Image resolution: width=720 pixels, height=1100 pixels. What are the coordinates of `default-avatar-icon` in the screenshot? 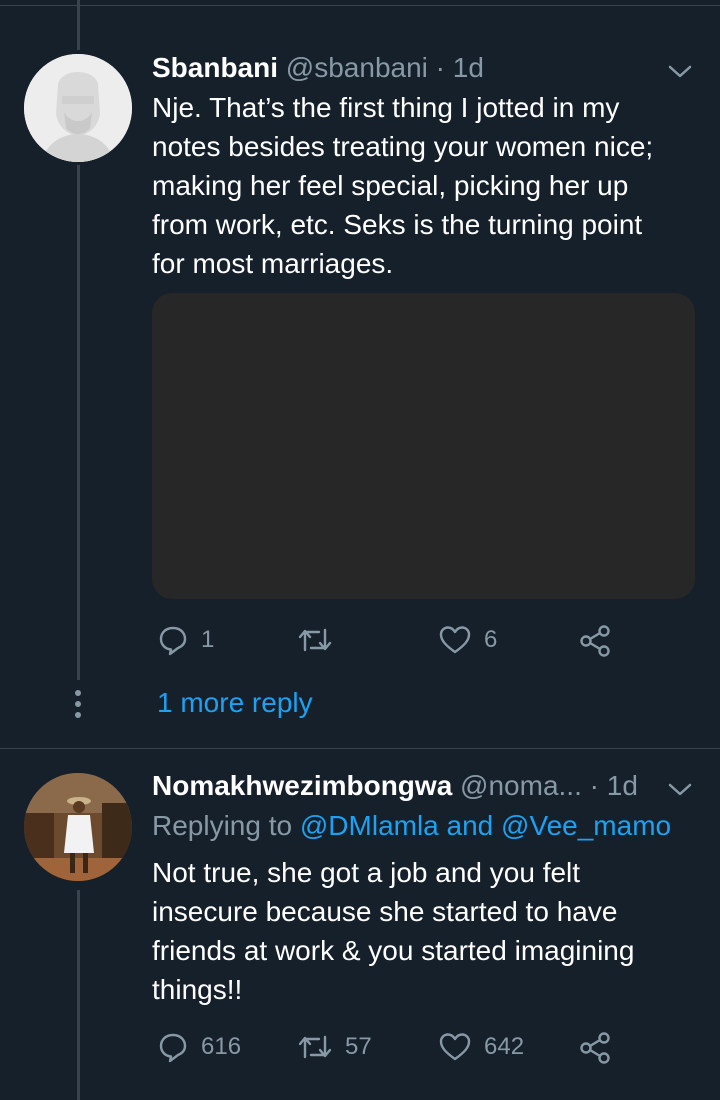 It's located at (78, 108).